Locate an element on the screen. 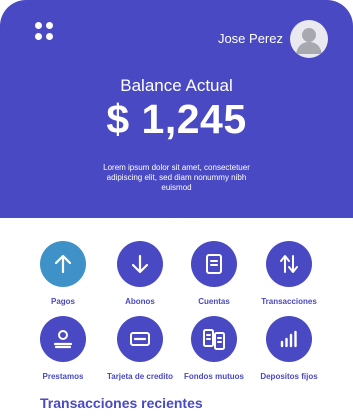 The height and width of the screenshot is (420, 353). user-avatar-icon is located at coordinates (309, 41).